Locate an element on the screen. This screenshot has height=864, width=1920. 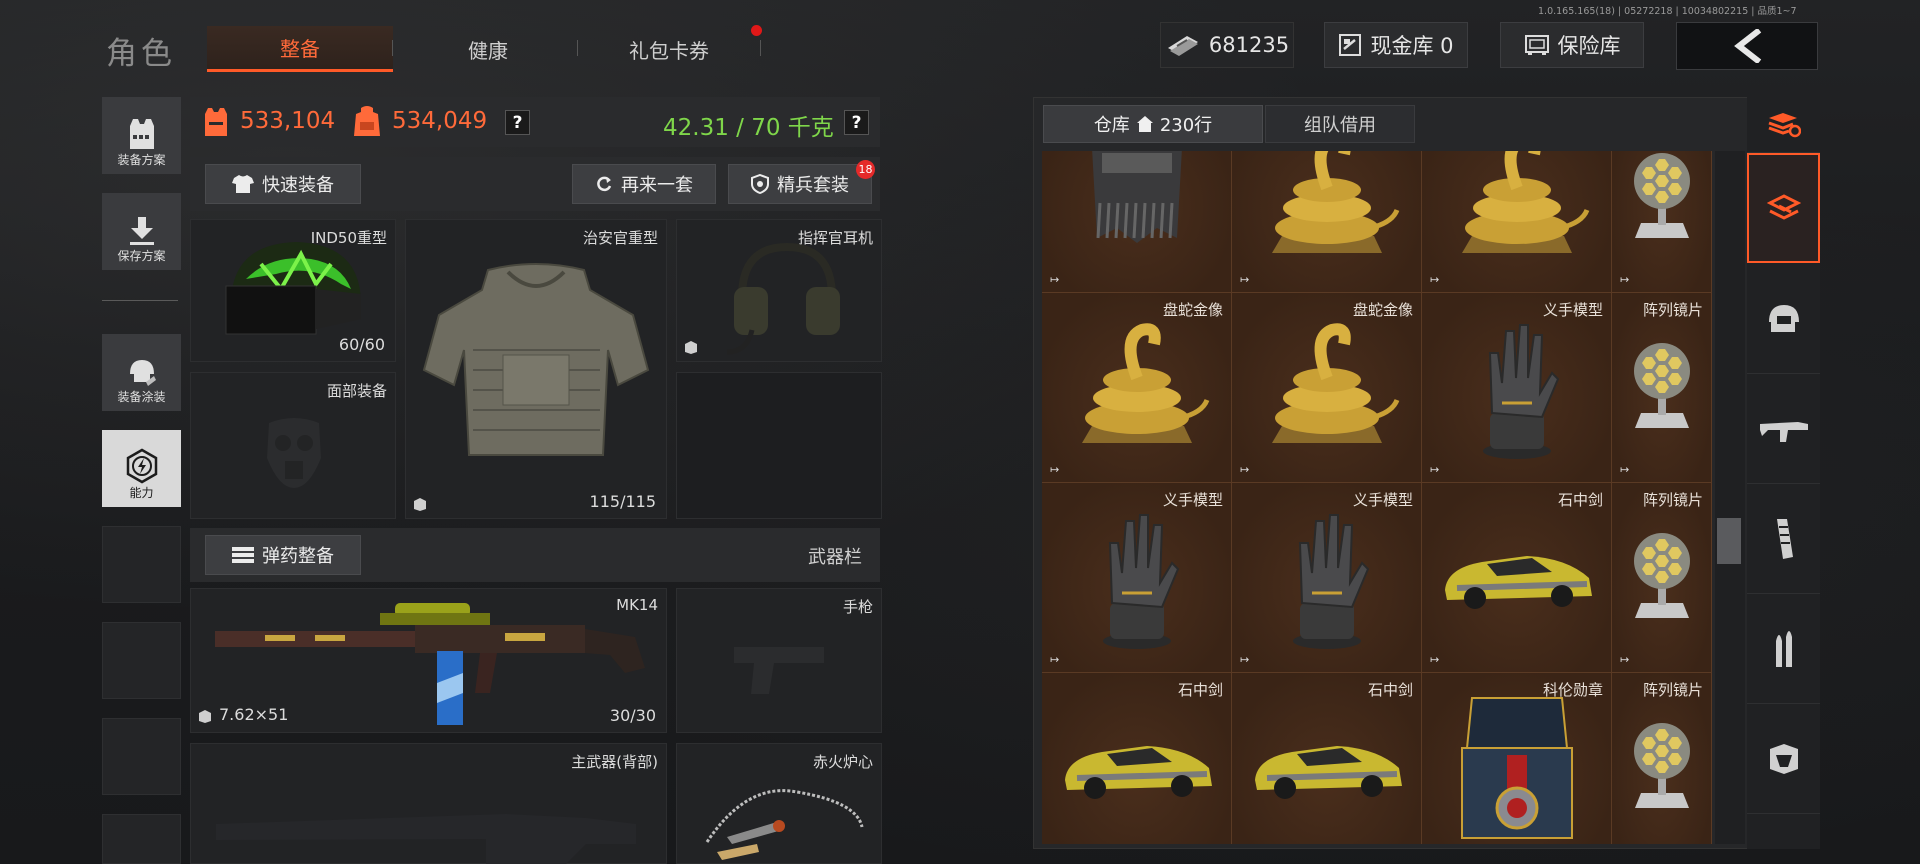
download-icon is located at coordinates (141, 231).